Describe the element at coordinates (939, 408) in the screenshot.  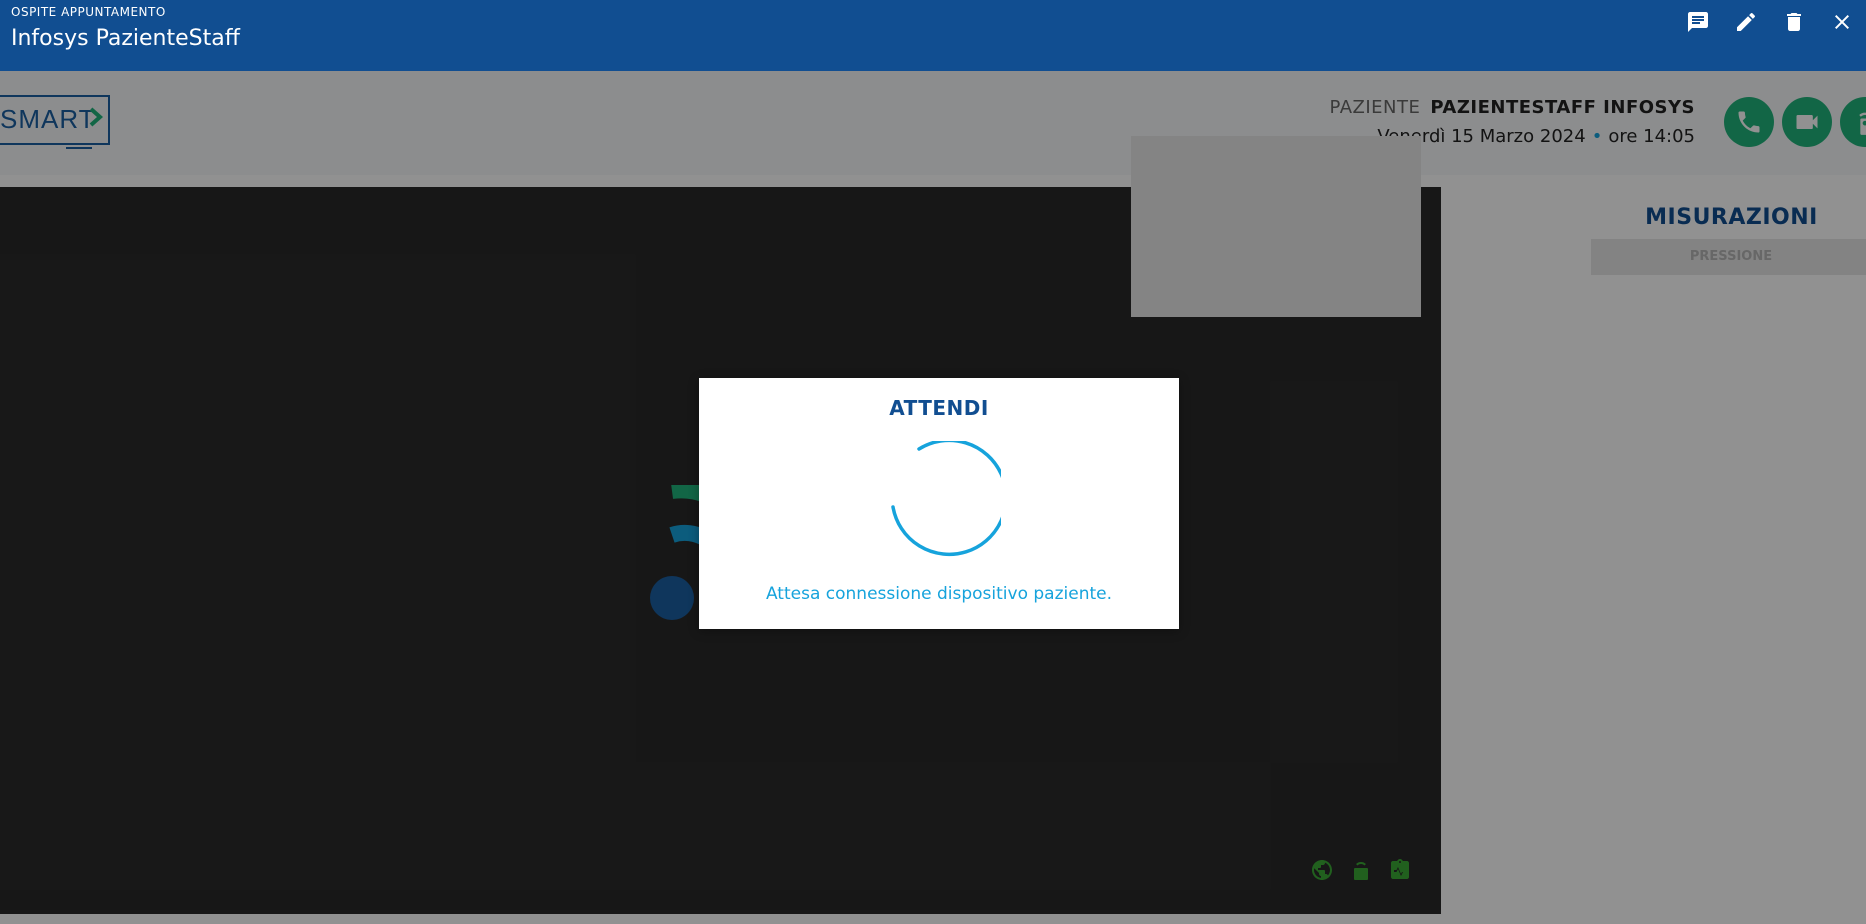
I see `dialog-title: ATTENDI` at that location.